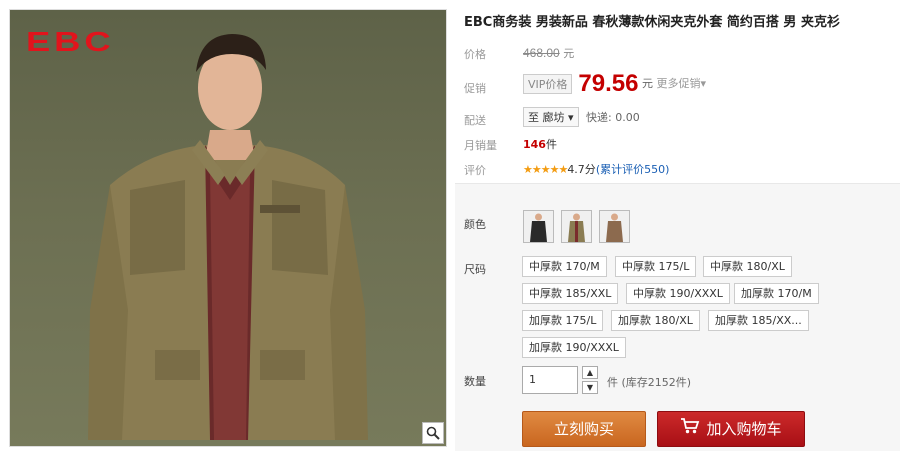 This screenshot has width=900, height=451. I want to click on sales-label: 月销量, so click(480, 145).